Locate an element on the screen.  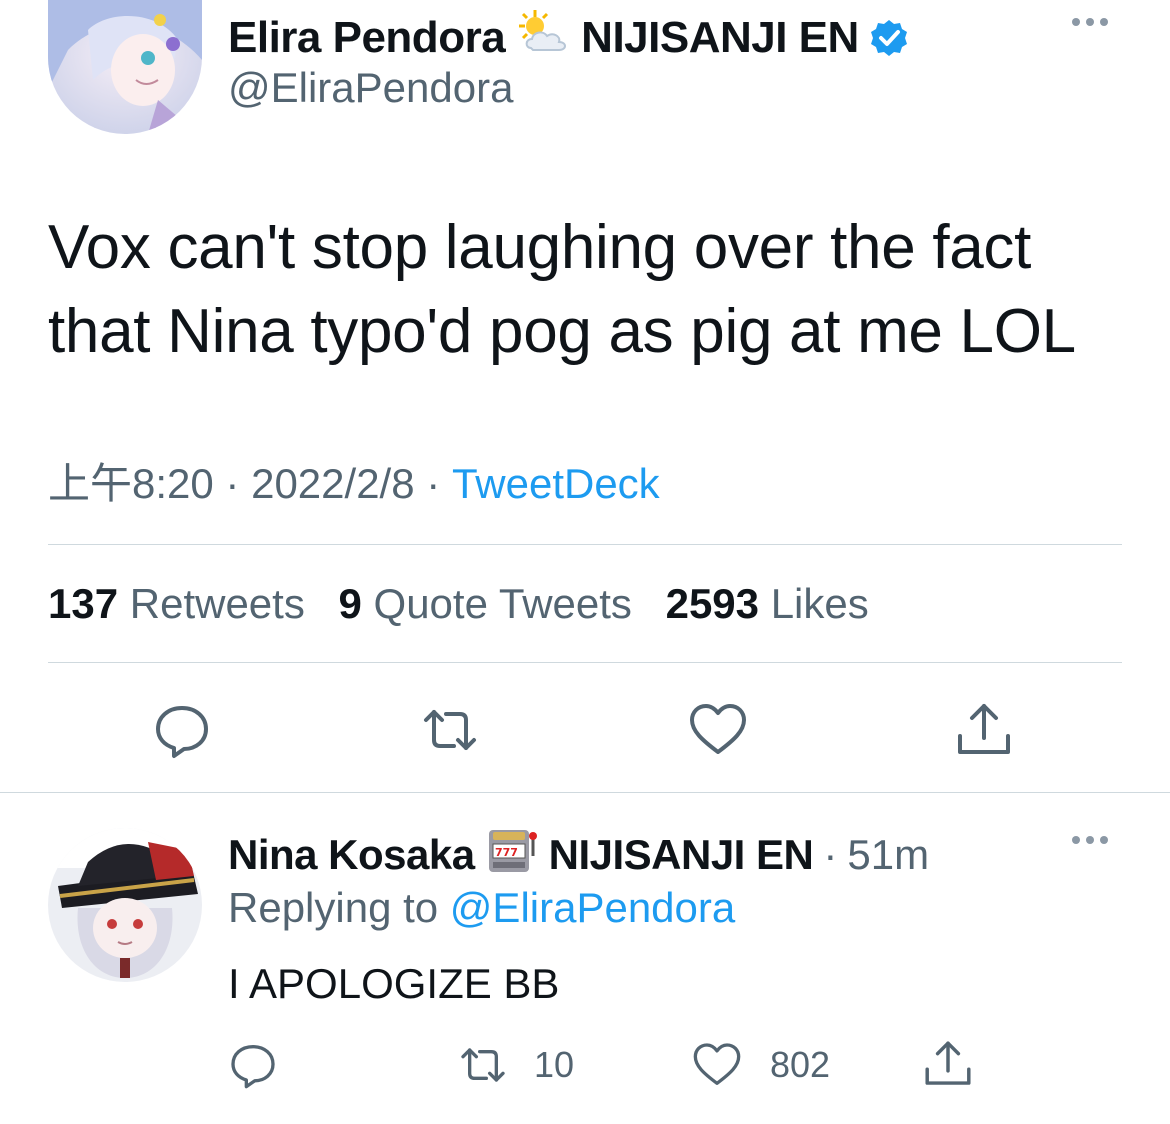
replying-handle: @EliraPendora is located at coordinates (592, 907).